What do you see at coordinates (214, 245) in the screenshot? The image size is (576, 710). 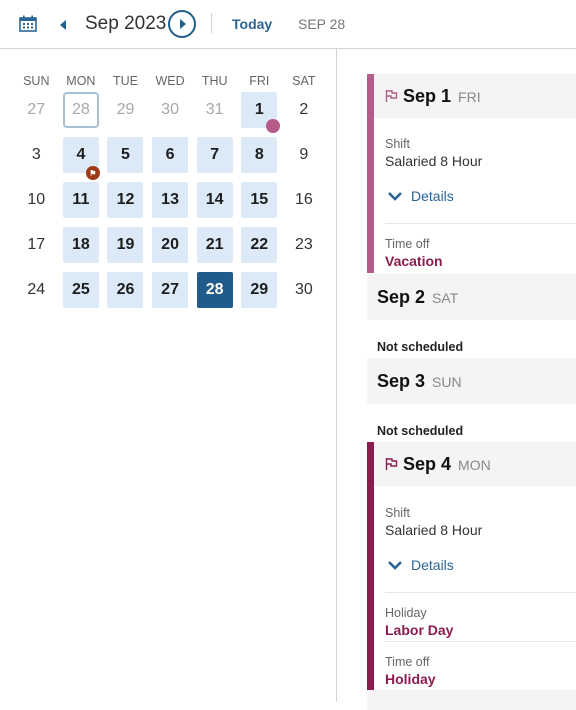 I see `calendar-day: 21` at bounding box center [214, 245].